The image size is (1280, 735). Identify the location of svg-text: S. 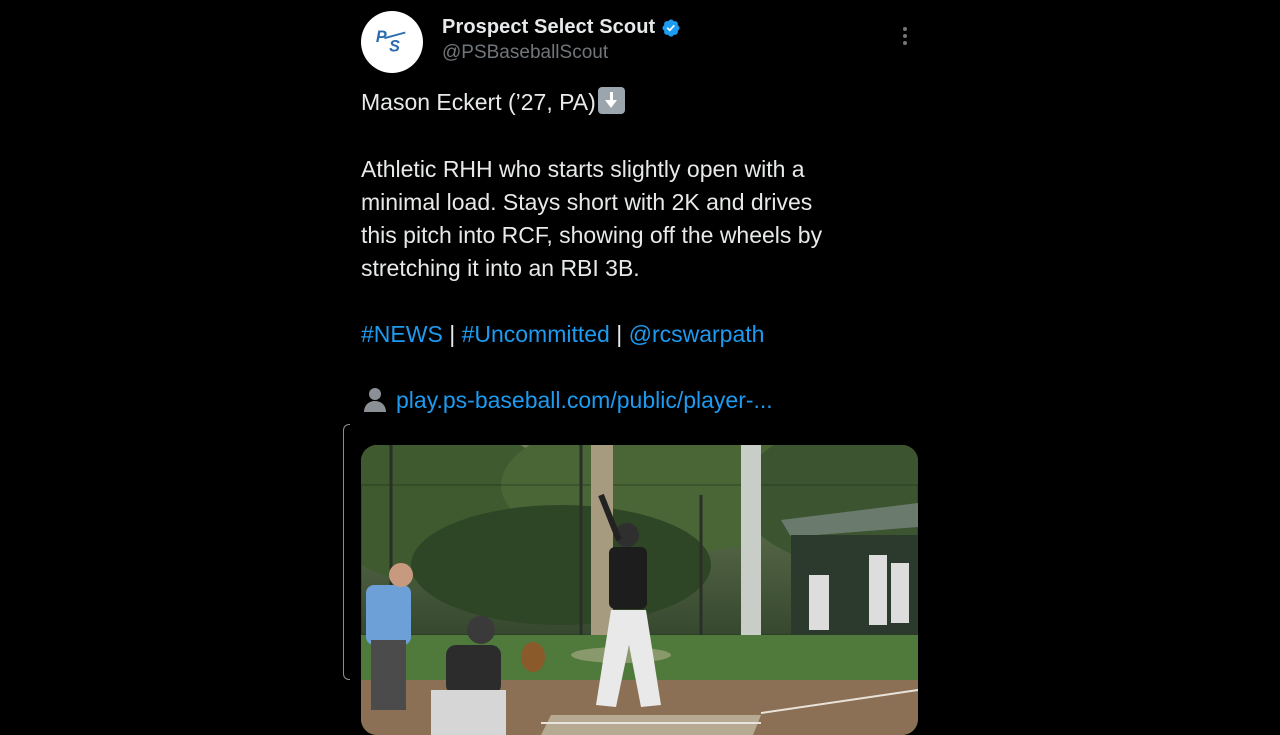
(394, 47).